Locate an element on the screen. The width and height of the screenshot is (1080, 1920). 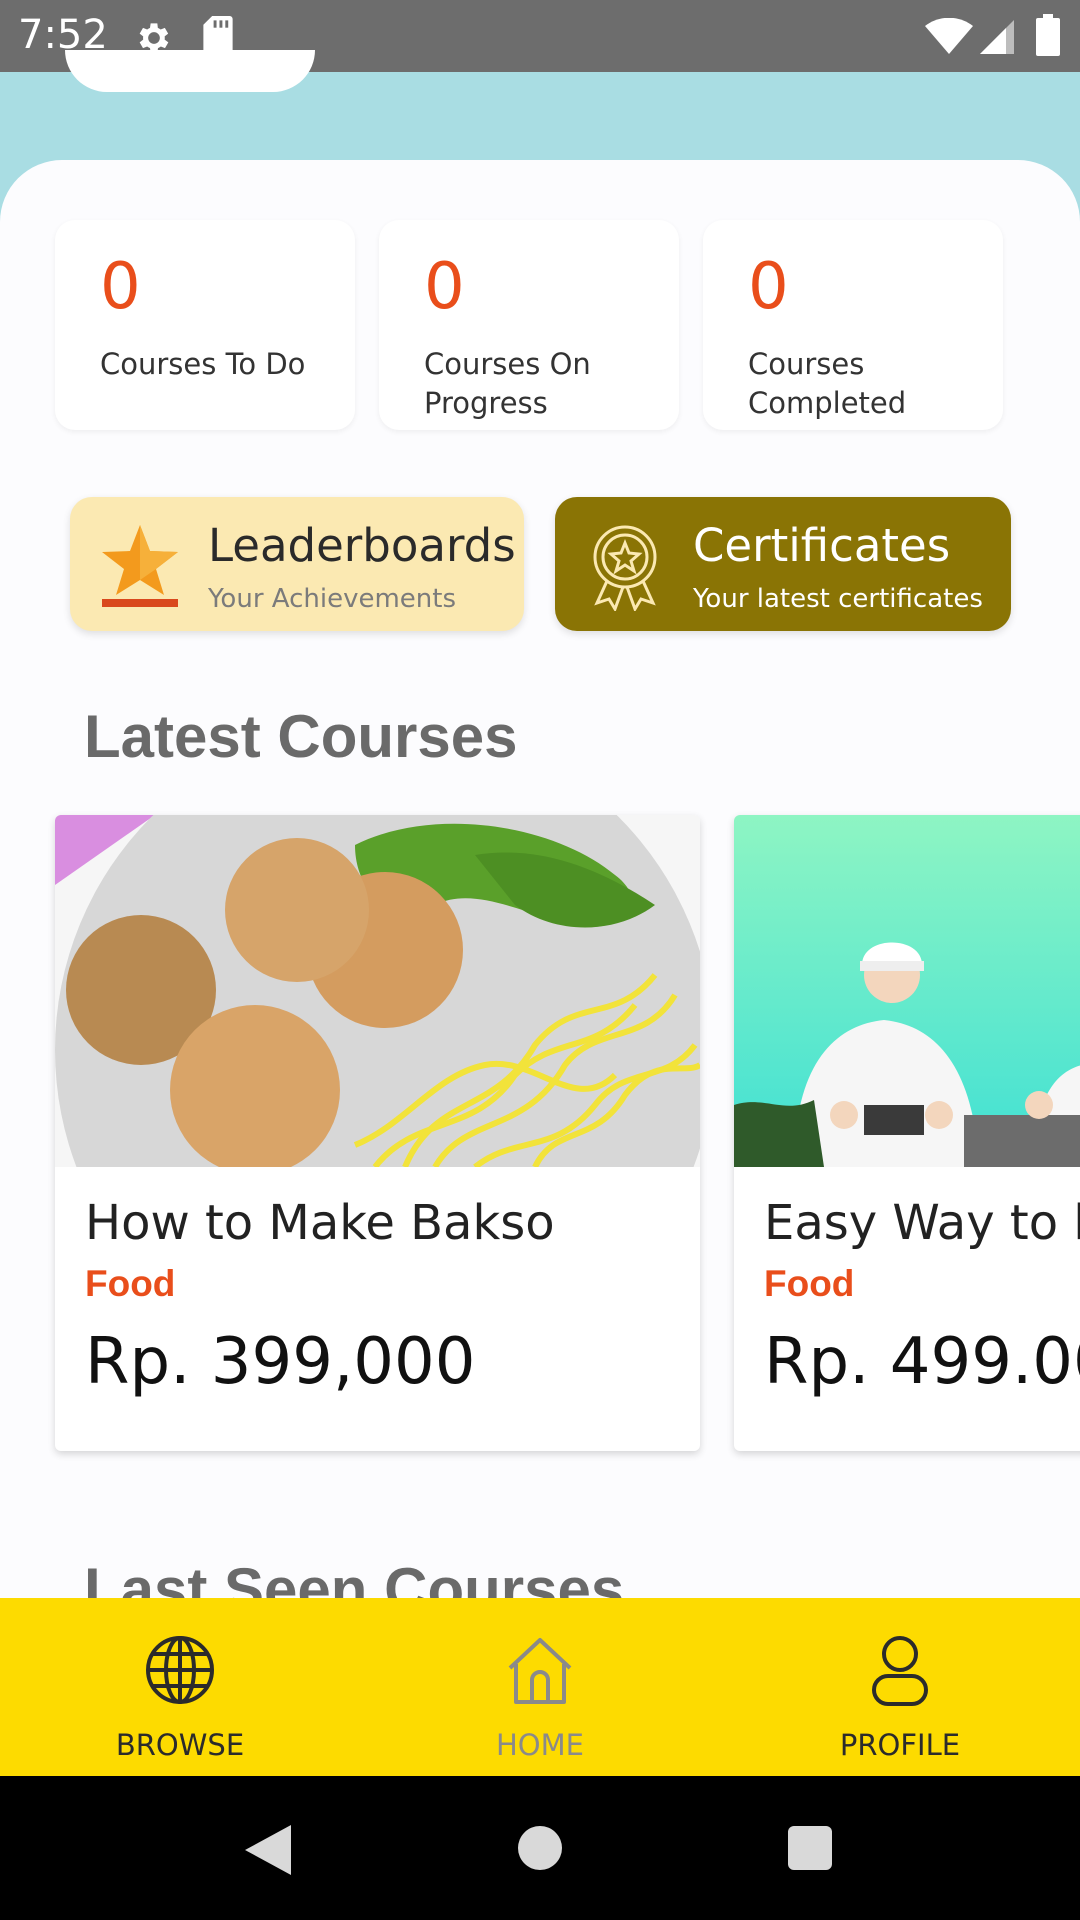
leaderboards-title: Leaderboards is located at coordinates (362, 545).